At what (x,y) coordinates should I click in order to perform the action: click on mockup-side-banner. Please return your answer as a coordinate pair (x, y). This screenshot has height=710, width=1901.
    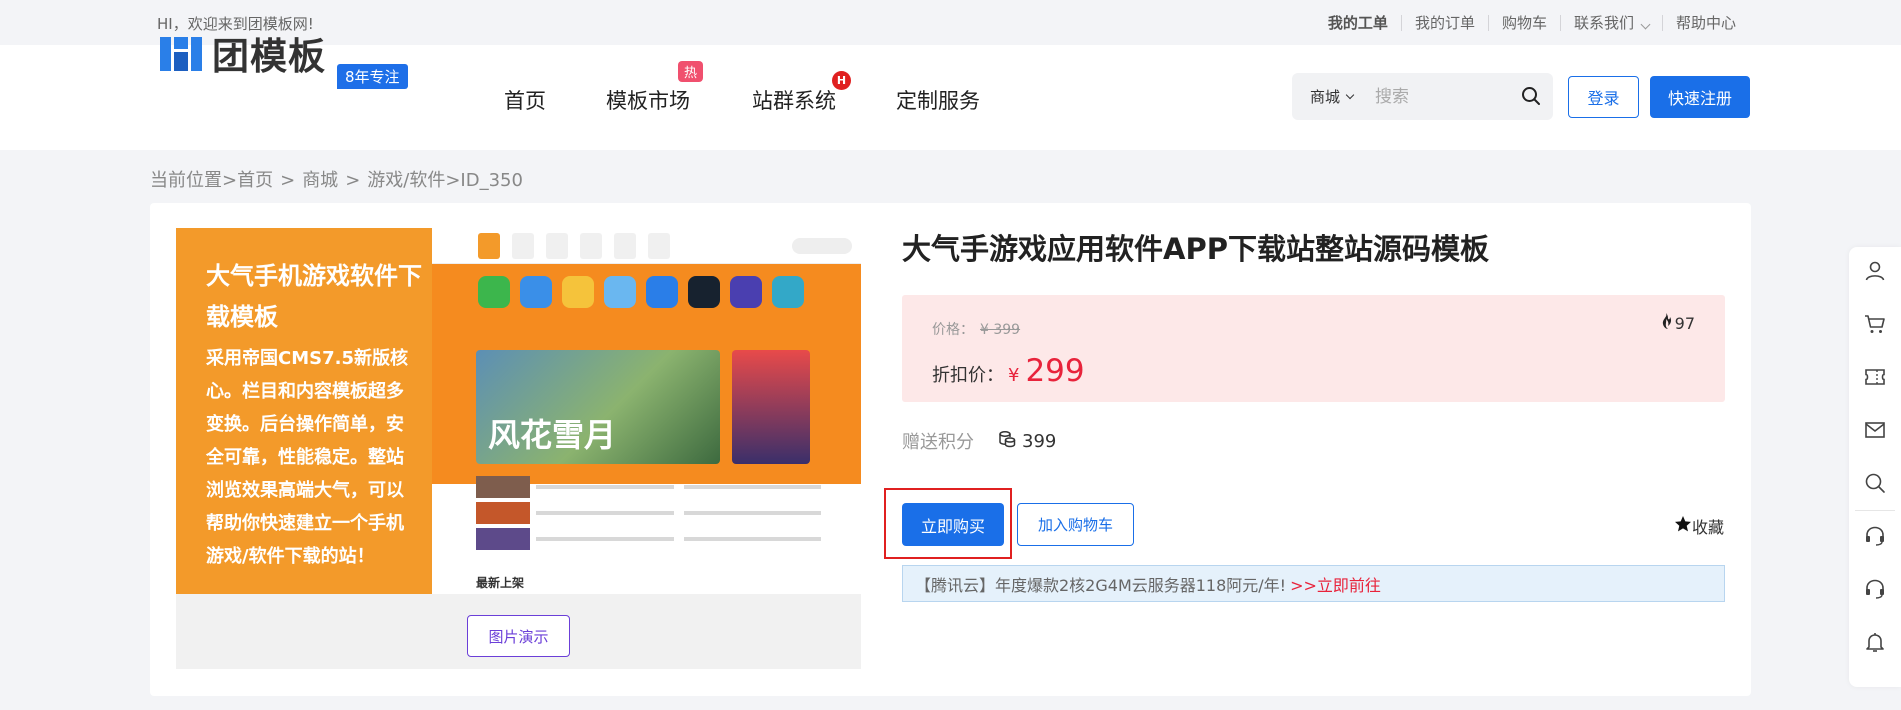
    Looking at the image, I should click on (771, 407).